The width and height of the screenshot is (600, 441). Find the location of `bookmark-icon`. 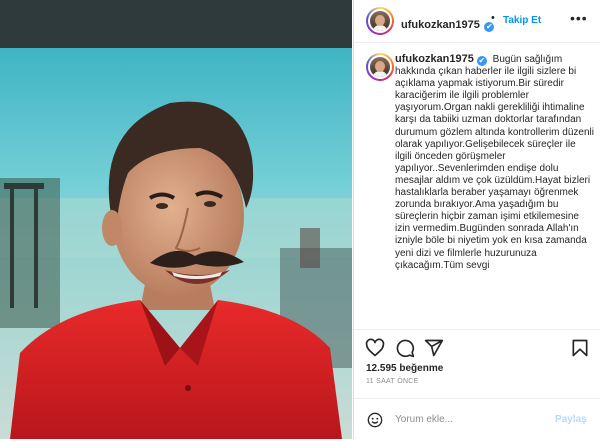

bookmark-icon is located at coordinates (580, 348).